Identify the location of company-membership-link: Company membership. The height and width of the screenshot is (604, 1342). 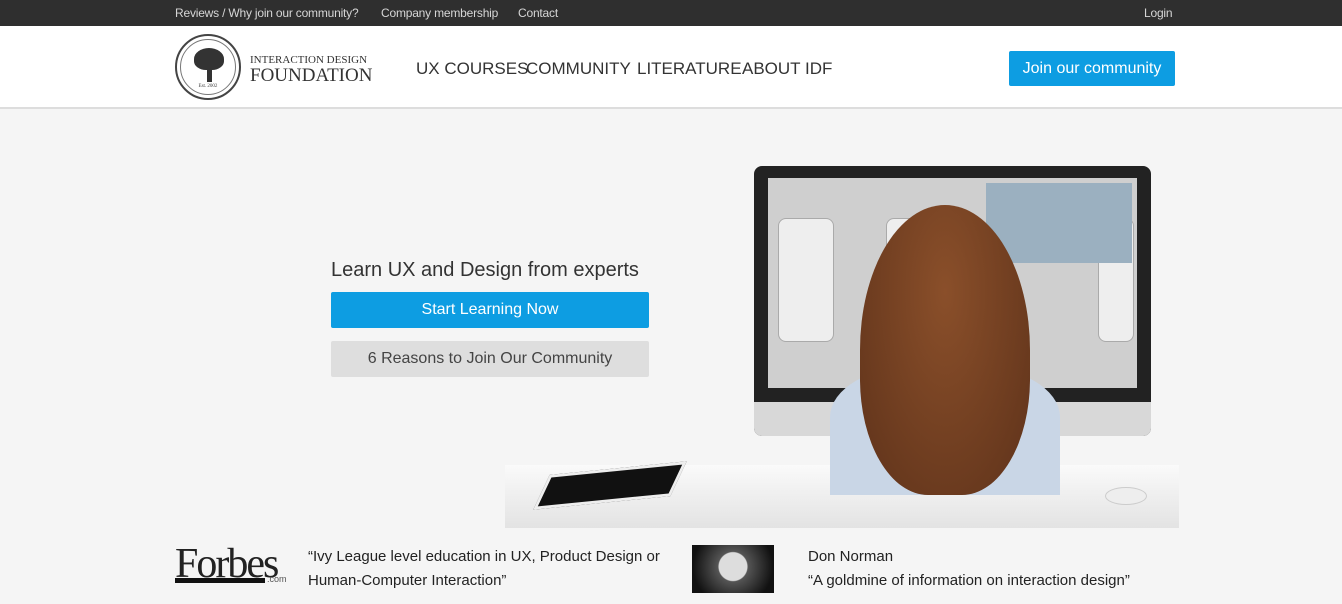
(439, 13).